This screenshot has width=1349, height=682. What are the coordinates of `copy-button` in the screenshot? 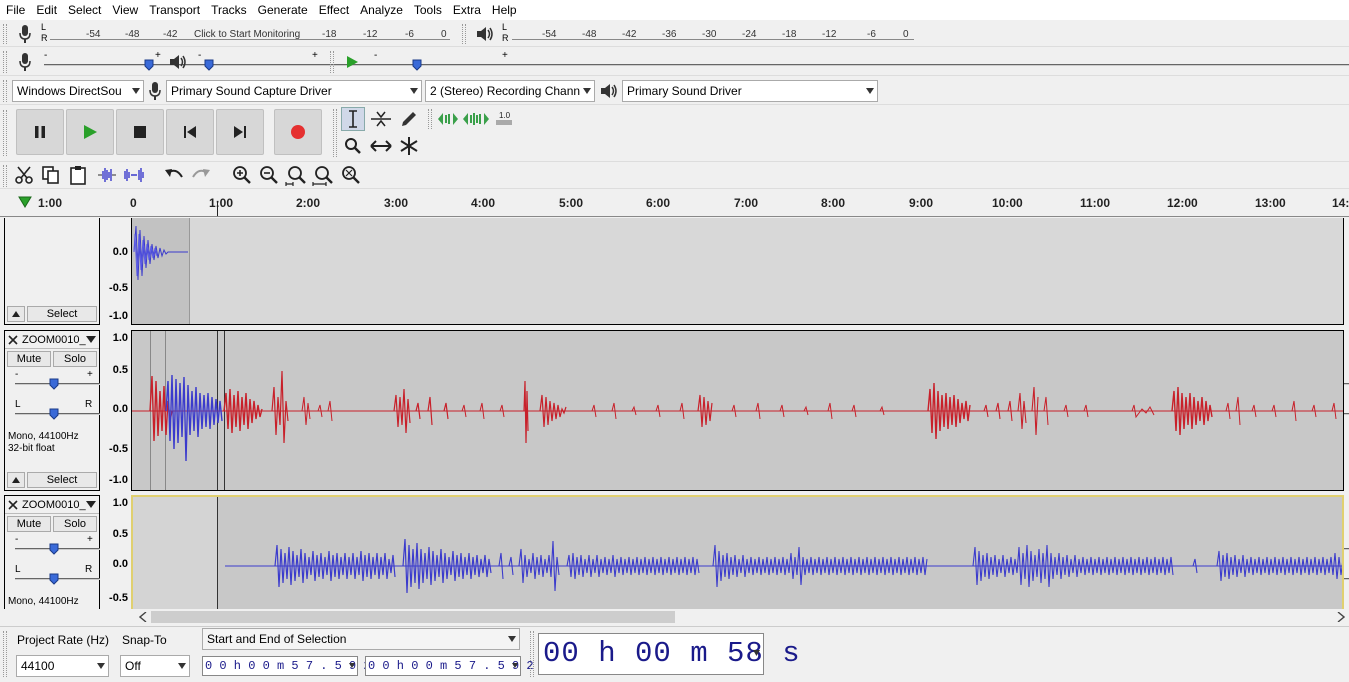 It's located at (51, 175).